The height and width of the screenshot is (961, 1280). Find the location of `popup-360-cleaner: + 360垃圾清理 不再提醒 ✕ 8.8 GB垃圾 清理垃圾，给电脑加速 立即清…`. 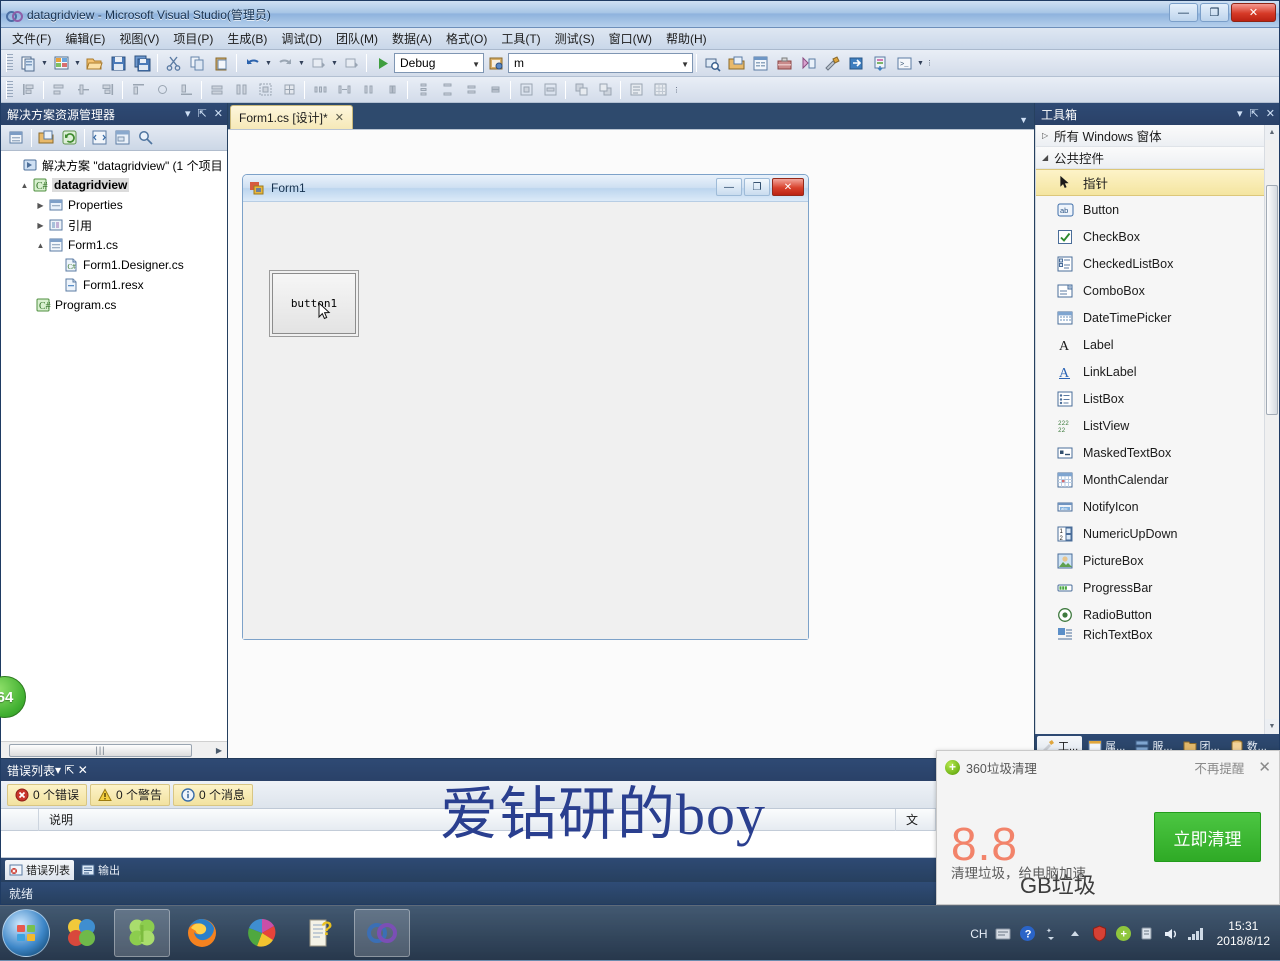

popup-360-cleaner: + 360垃圾清理 不再提醒 ✕ 8.8 GB垃圾 清理垃圾，给电脑加速 立即清… is located at coordinates (1108, 827).